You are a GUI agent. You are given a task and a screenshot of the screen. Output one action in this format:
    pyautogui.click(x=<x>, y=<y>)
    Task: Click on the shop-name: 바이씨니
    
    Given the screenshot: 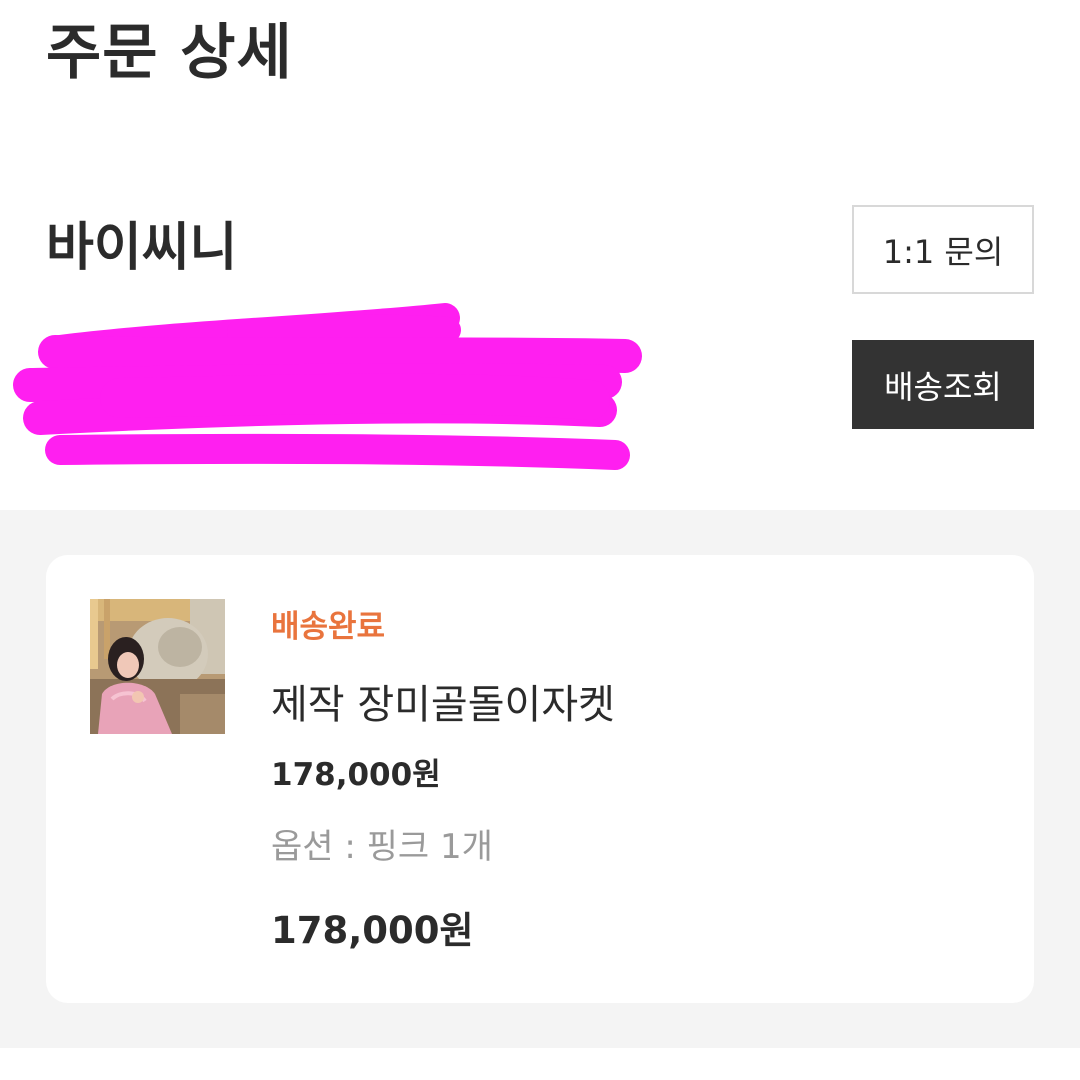 What is the action you would take?
    pyautogui.click(x=141, y=248)
    